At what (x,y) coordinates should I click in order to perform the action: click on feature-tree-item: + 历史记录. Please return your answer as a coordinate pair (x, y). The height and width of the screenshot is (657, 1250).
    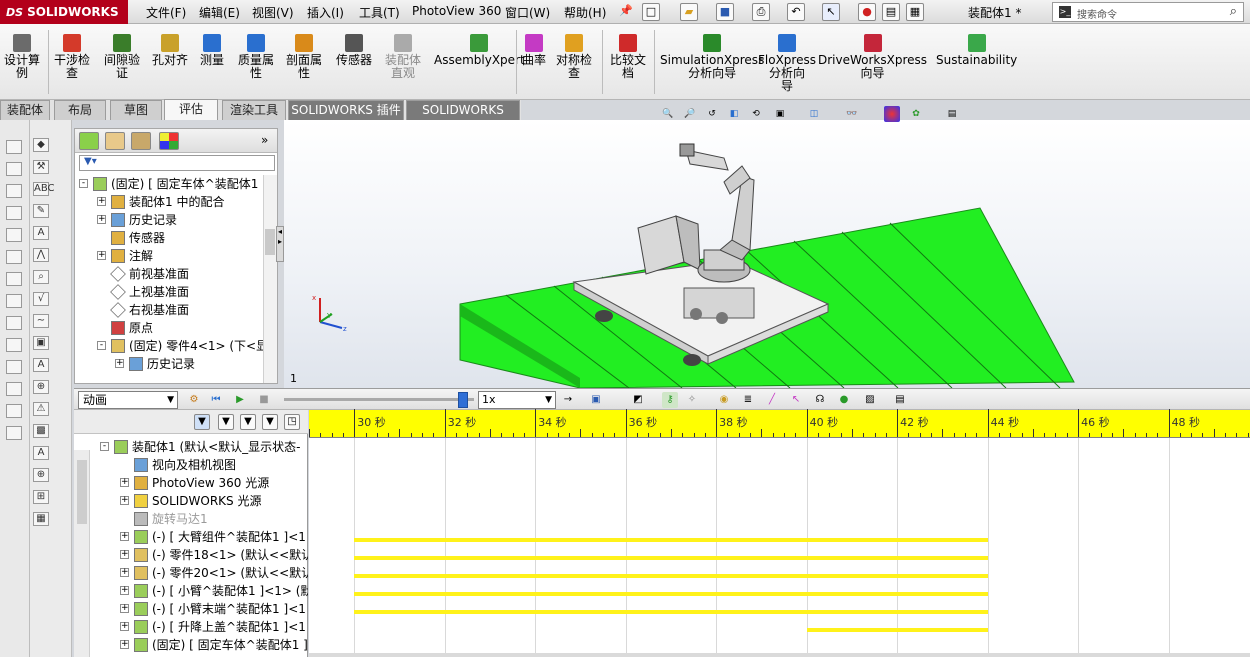
    Looking at the image, I should click on (175, 364).